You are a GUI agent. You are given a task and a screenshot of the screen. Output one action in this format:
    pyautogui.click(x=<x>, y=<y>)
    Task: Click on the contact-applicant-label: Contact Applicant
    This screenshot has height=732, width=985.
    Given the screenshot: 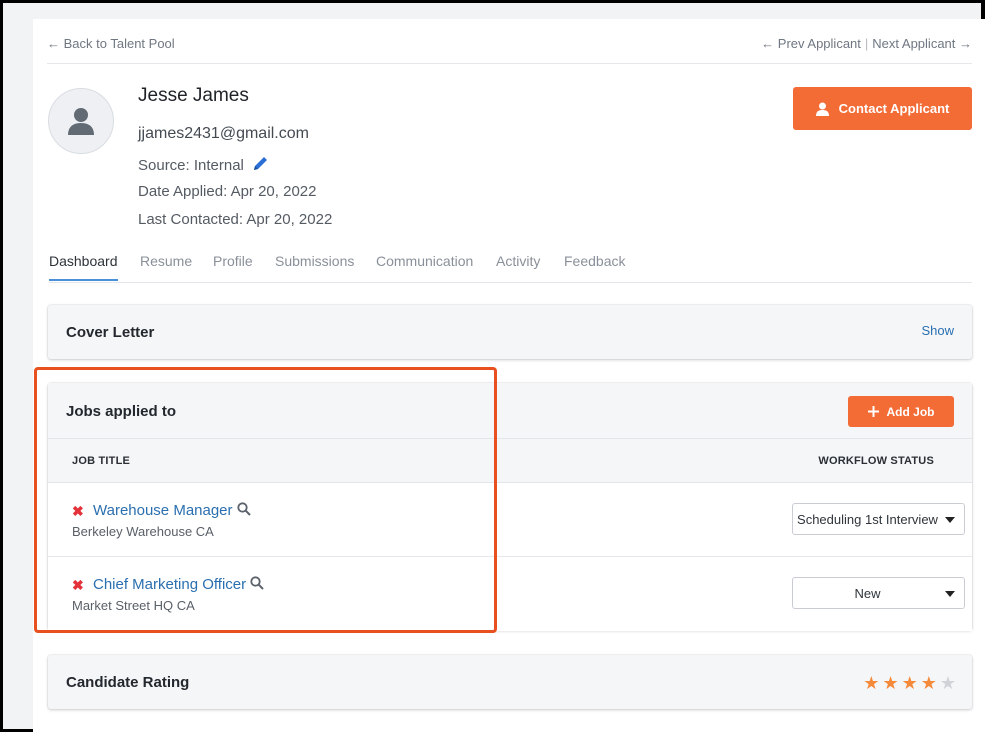 What is the action you would take?
    pyautogui.click(x=894, y=108)
    